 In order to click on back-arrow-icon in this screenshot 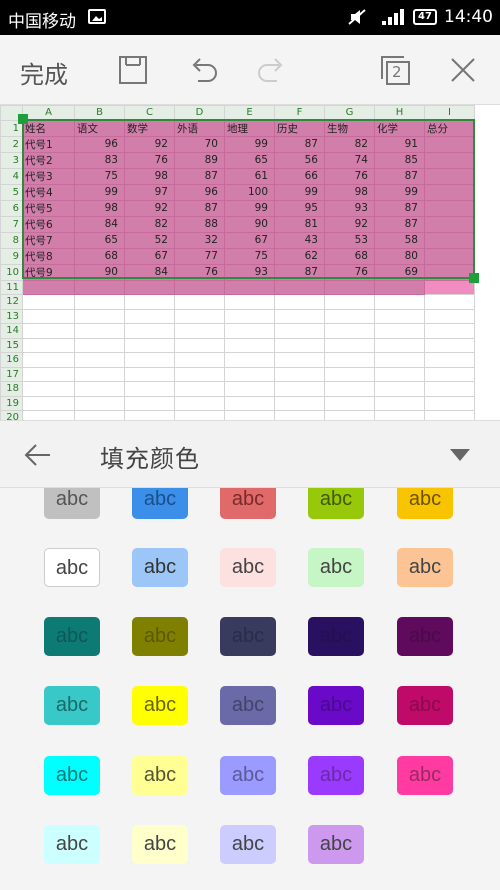, I will do `click(38, 455)`.